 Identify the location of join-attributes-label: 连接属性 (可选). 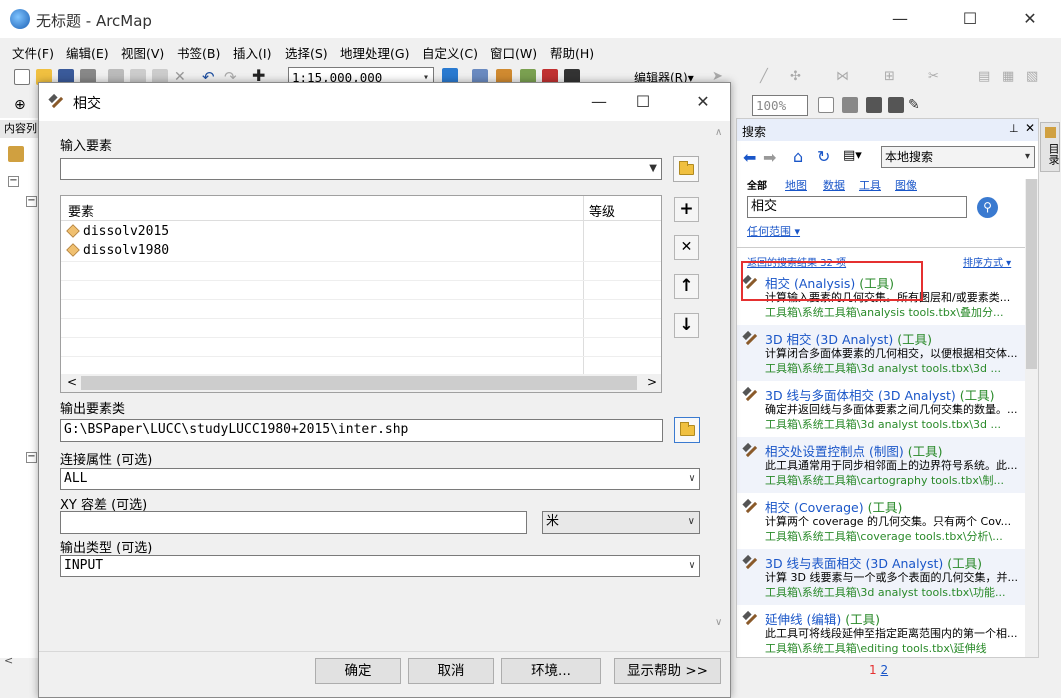
(106, 460).